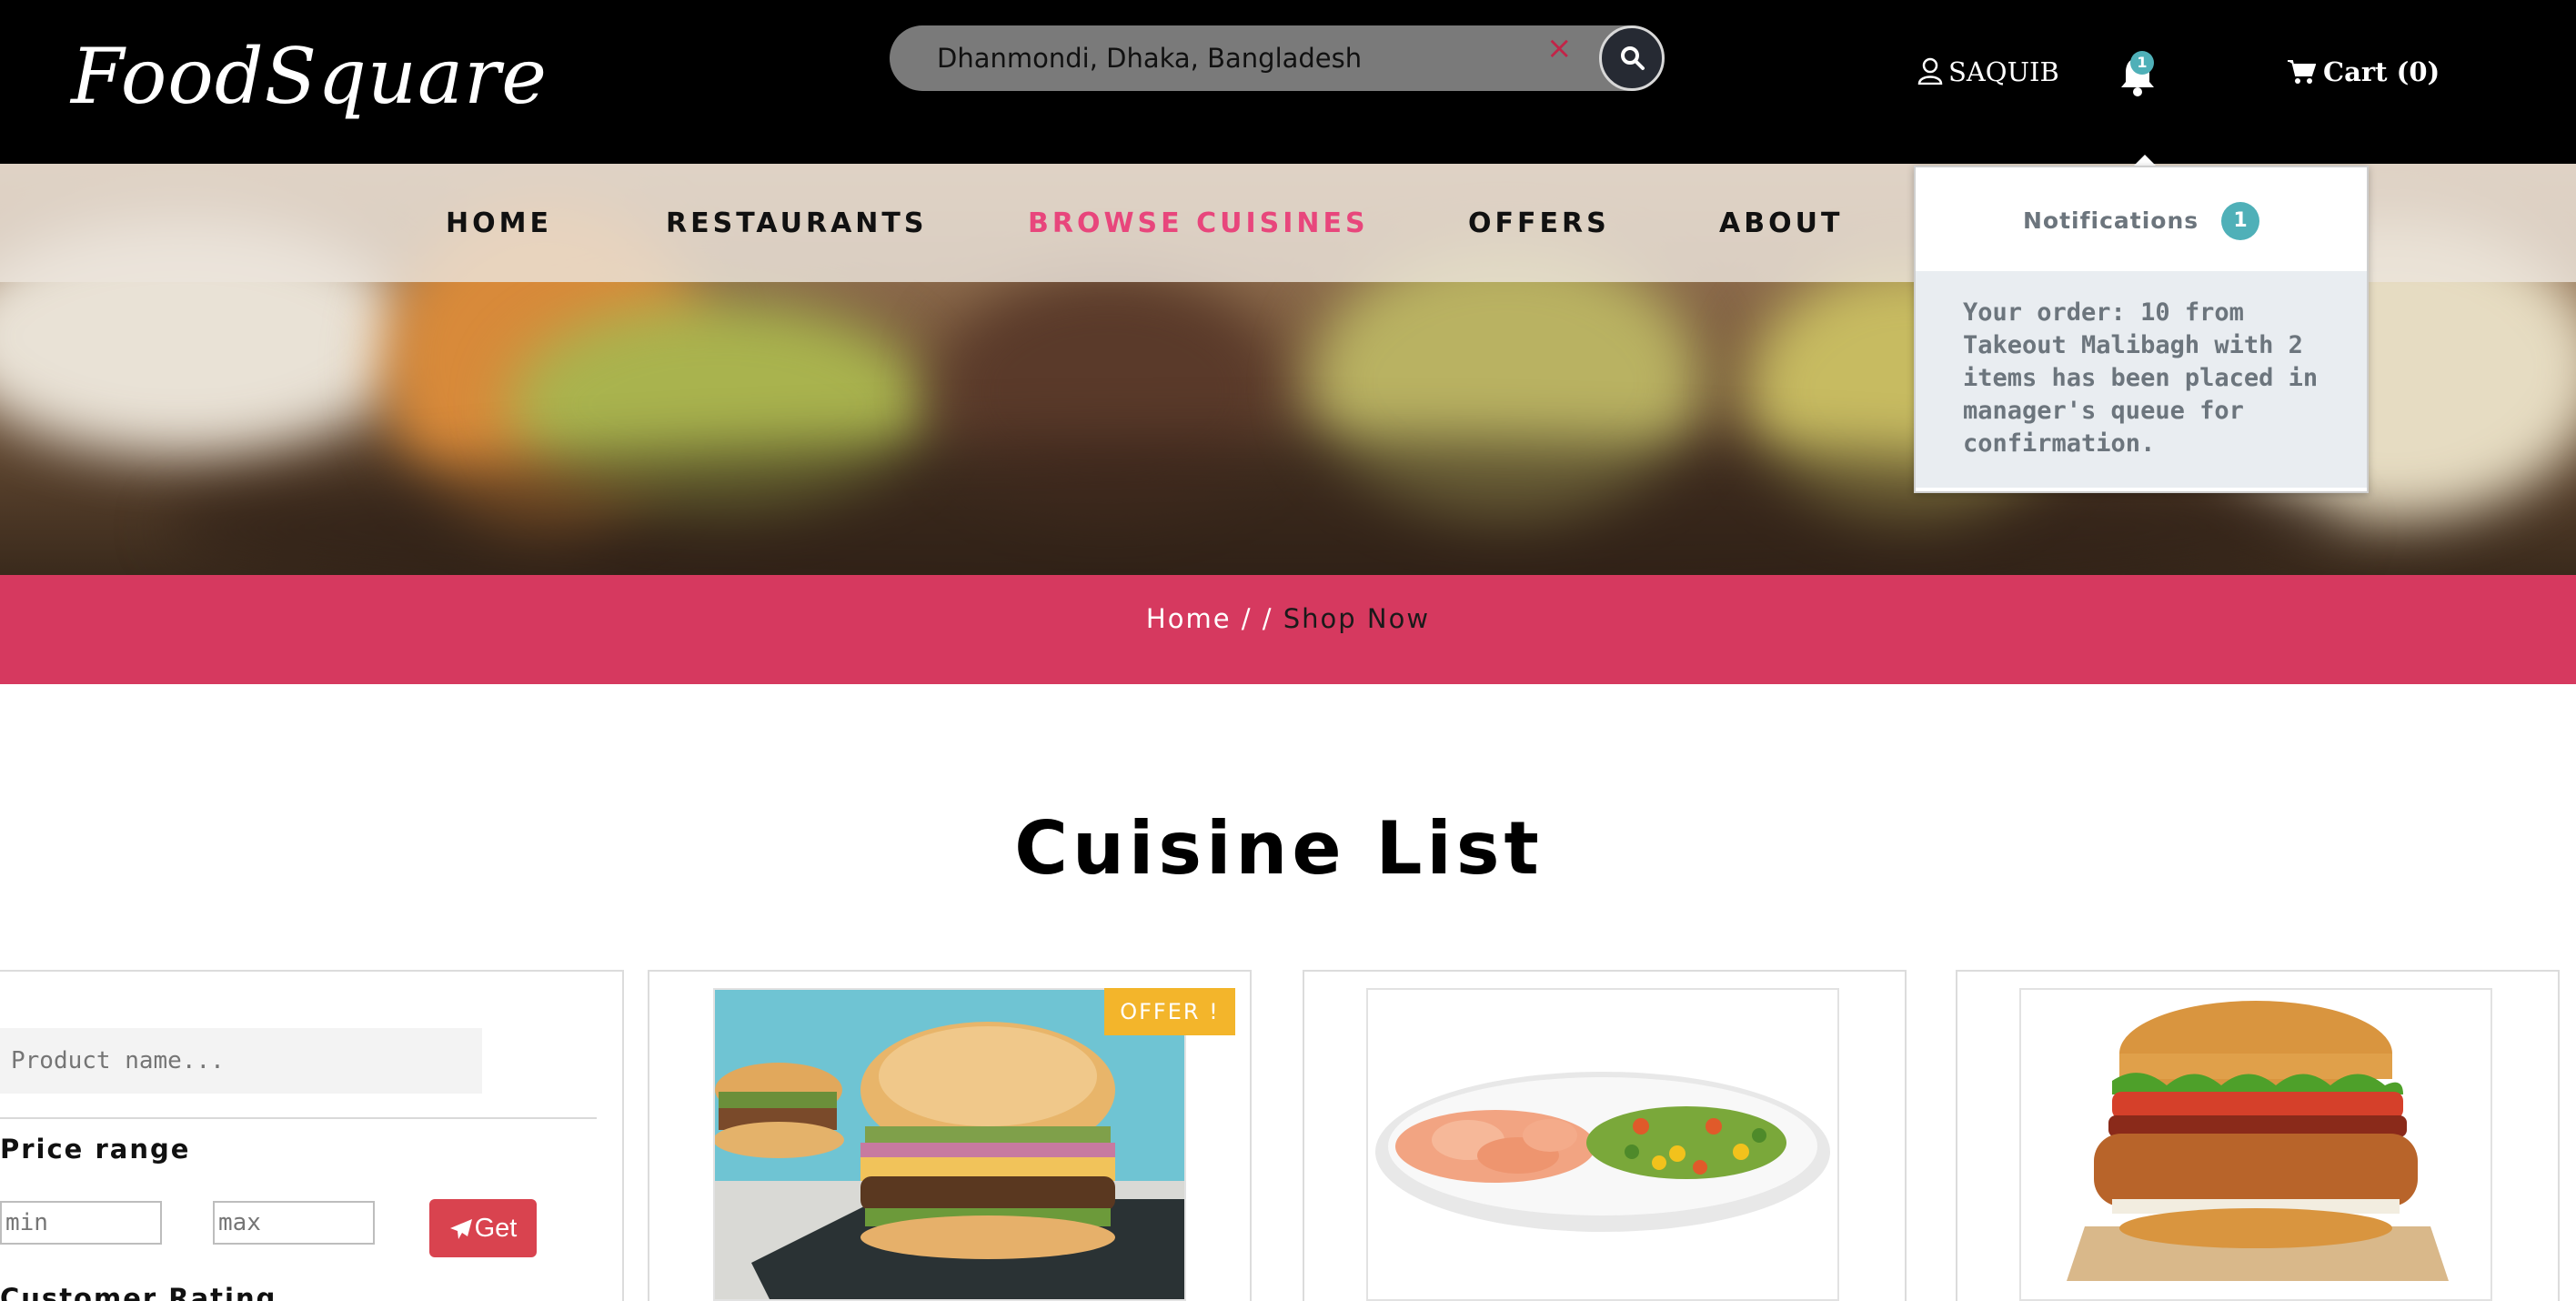  I want to click on breadcrumb-current: Shop Now, so click(1357, 618).